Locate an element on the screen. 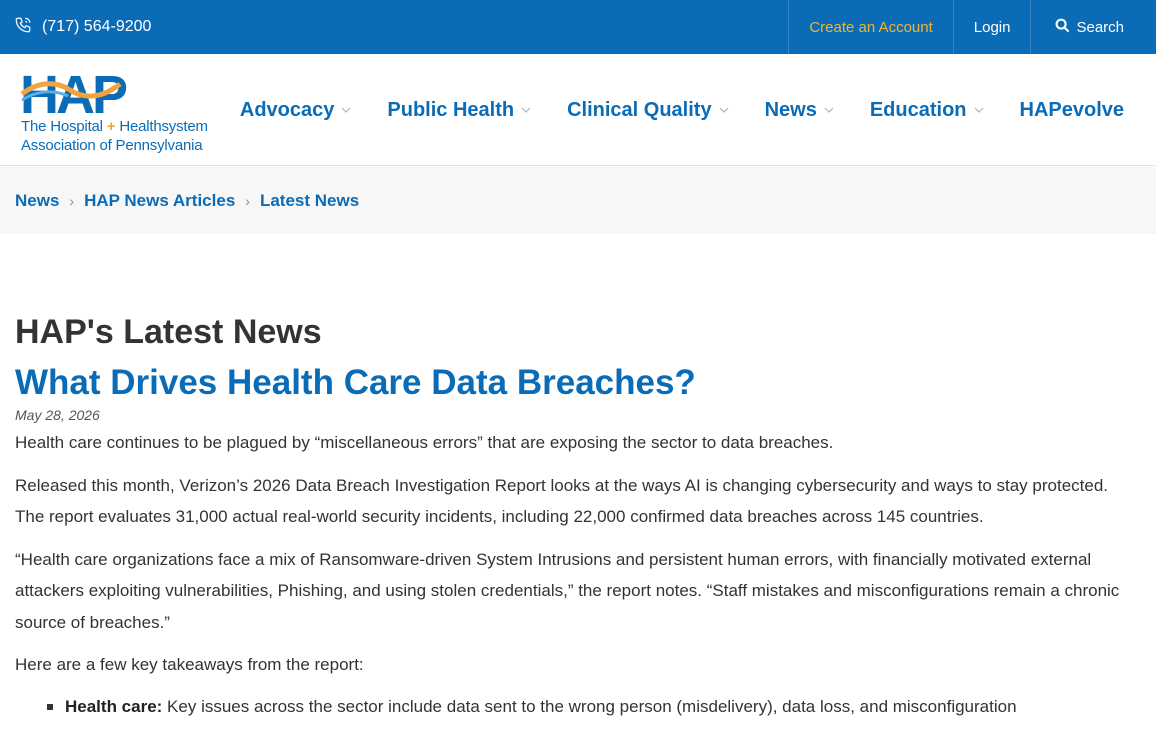 The width and height of the screenshot is (1156, 746). nav-label: Advocacy is located at coordinates (287, 109).